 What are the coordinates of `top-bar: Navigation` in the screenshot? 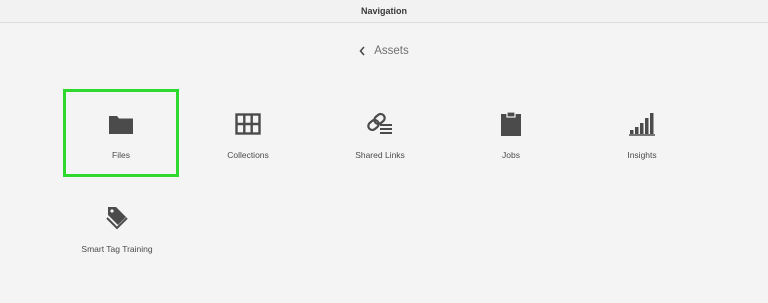 It's located at (384, 11).